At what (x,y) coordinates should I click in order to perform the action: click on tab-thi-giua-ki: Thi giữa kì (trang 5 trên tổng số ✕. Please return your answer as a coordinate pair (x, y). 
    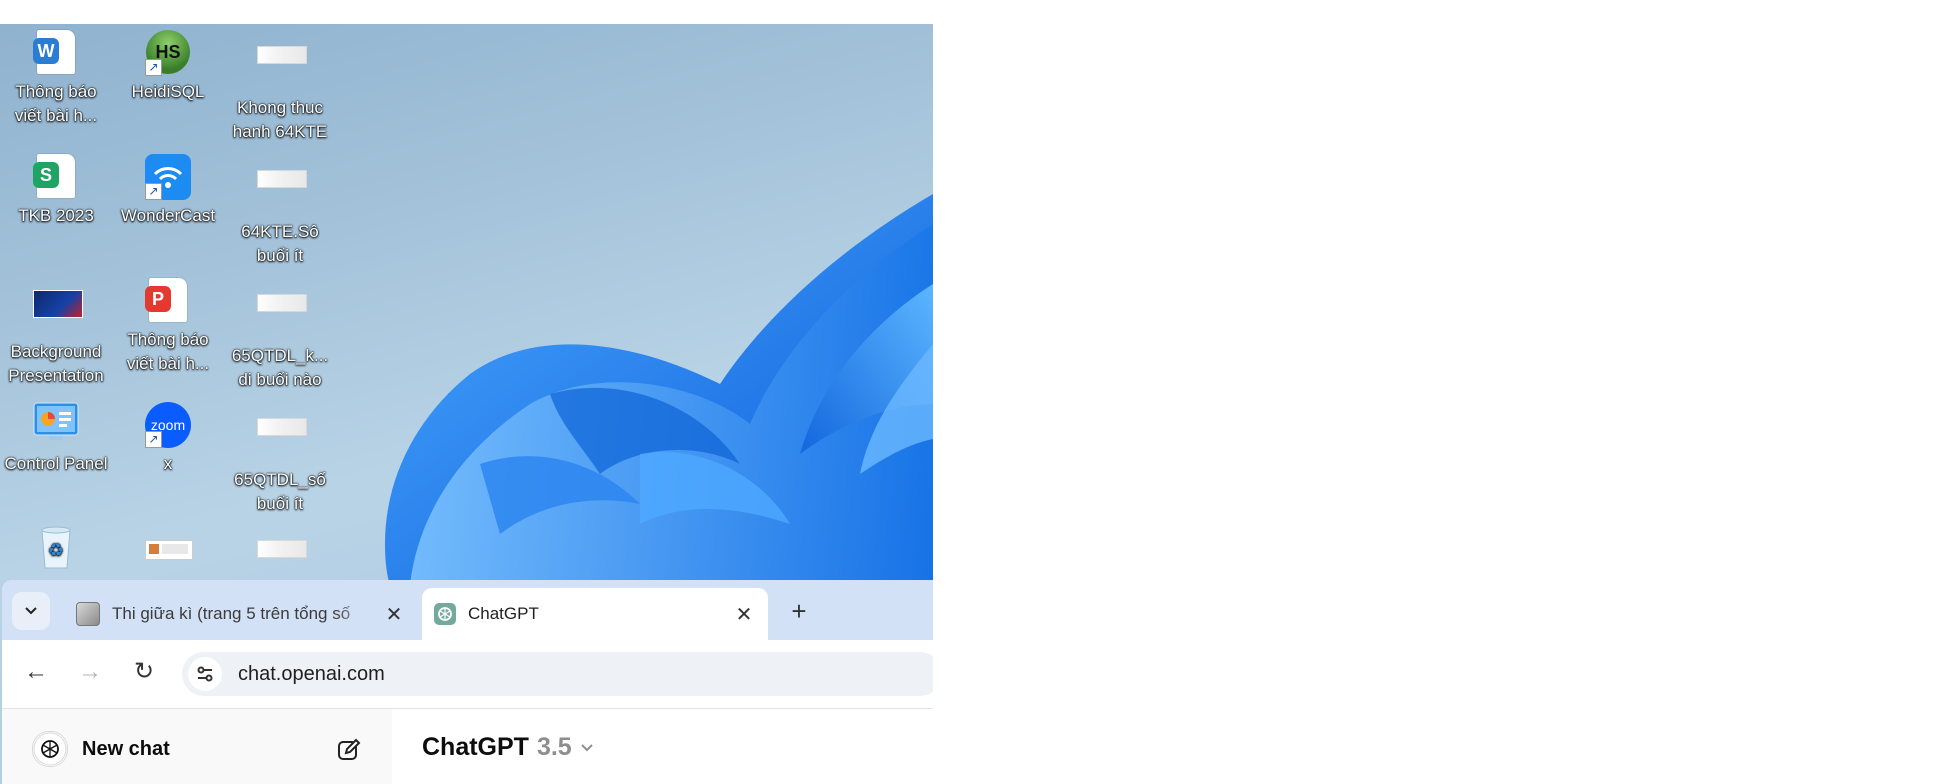
    Looking at the image, I should click on (241, 614).